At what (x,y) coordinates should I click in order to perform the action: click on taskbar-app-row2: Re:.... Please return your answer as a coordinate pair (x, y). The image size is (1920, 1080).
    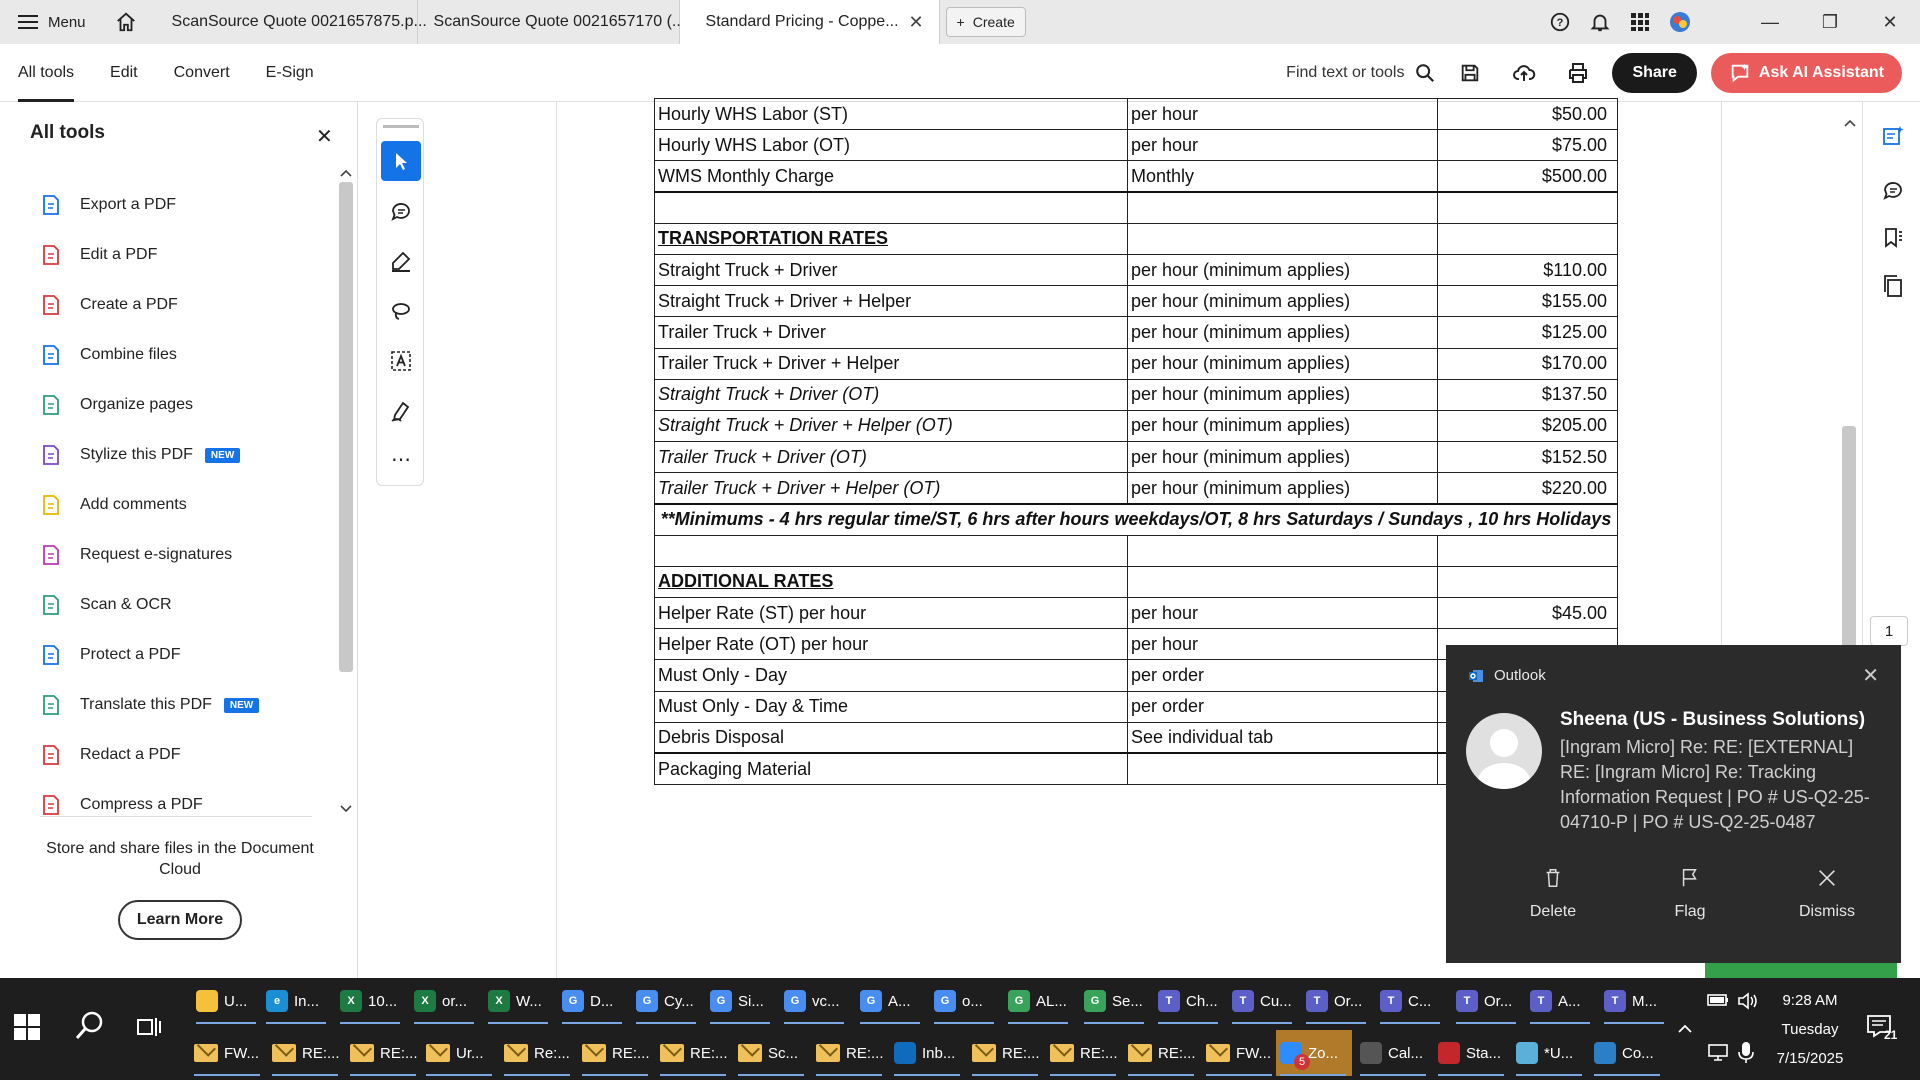
    Looking at the image, I should click on (538, 1053).